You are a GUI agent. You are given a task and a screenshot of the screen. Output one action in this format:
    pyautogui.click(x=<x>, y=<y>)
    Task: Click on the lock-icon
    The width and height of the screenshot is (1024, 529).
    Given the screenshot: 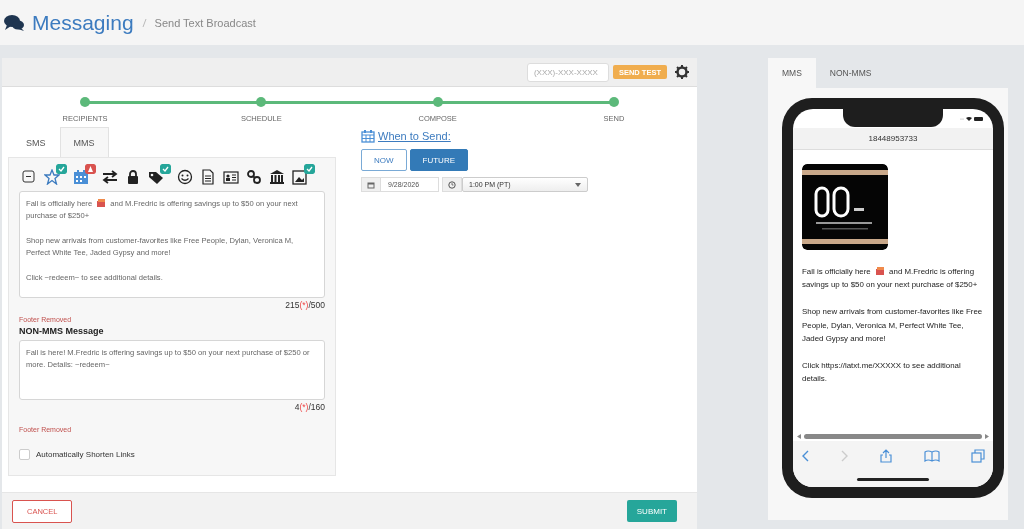 What is the action you would take?
    pyautogui.click(x=133, y=177)
    